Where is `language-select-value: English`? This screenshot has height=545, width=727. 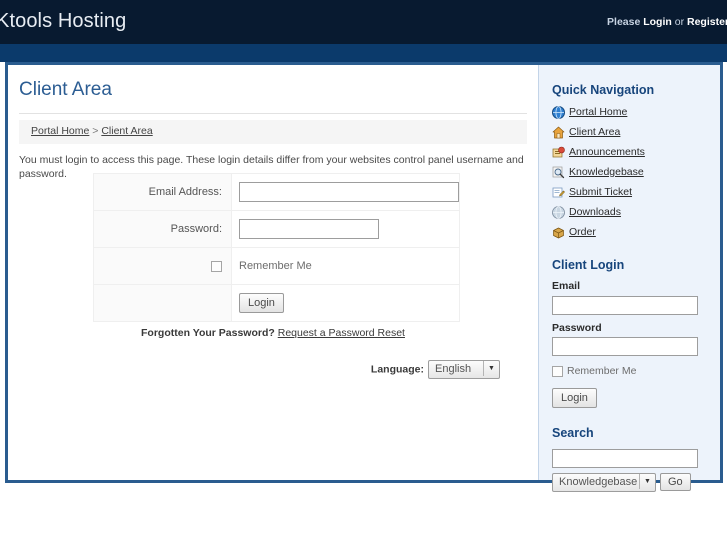
language-select-value: English is located at coordinates (453, 369).